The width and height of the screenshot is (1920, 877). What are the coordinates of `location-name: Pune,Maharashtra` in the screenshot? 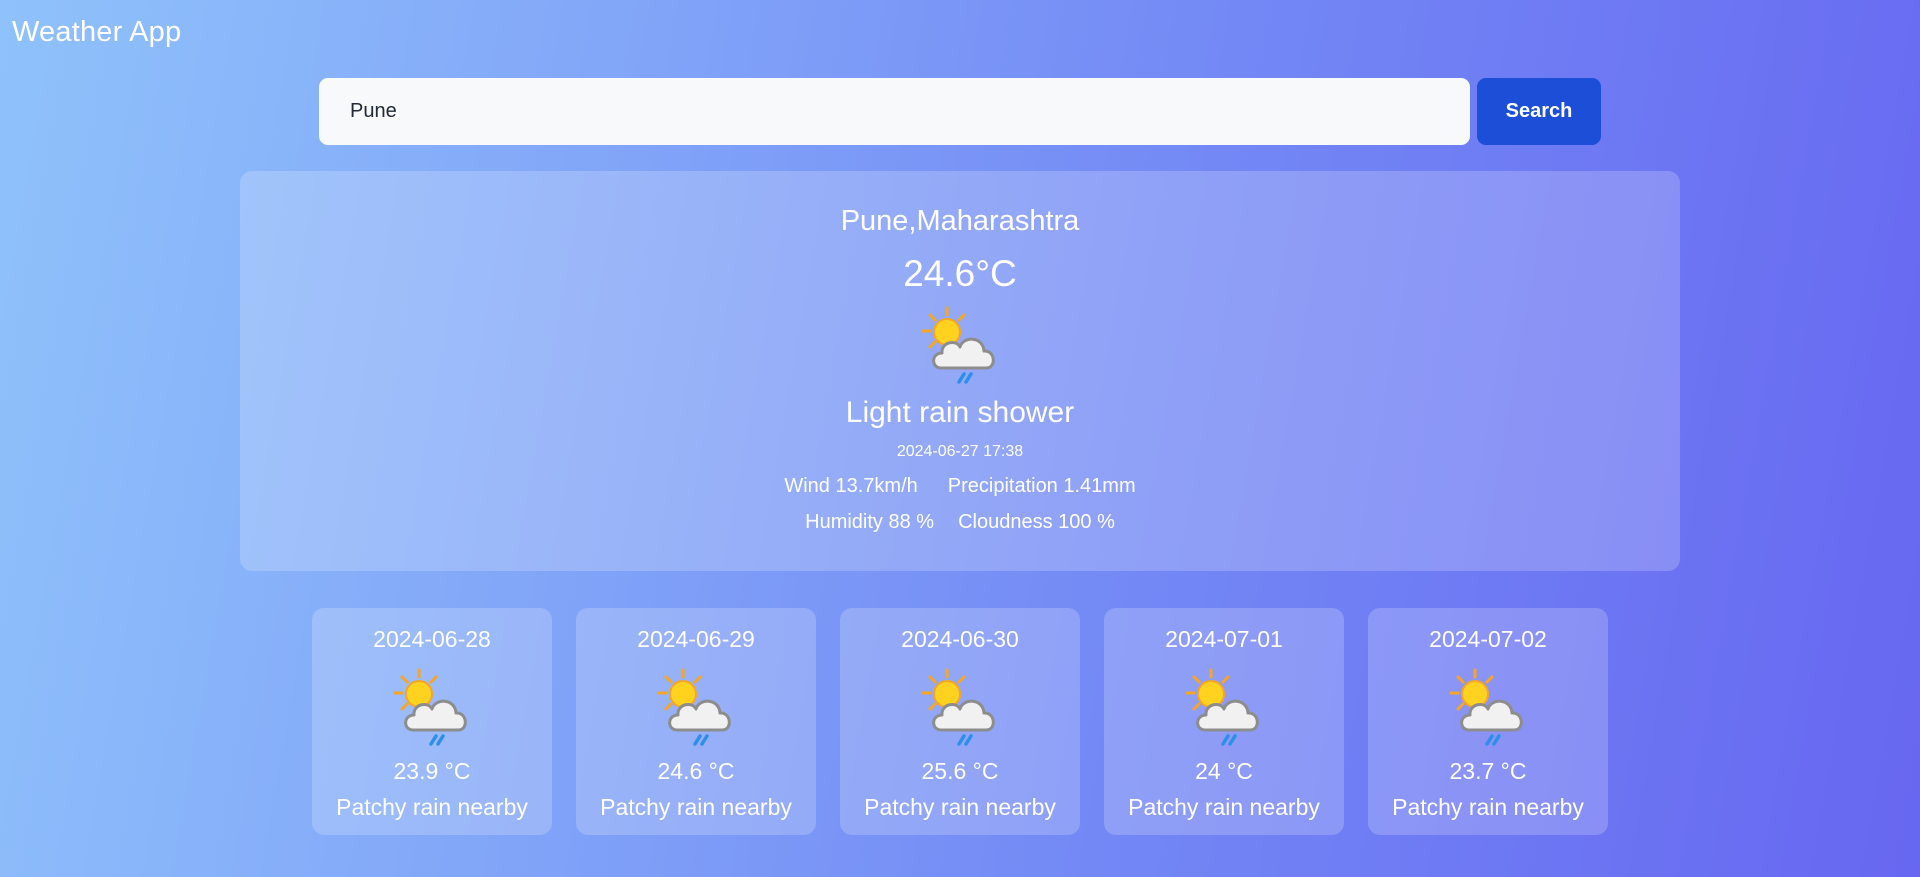 It's located at (960, 221).